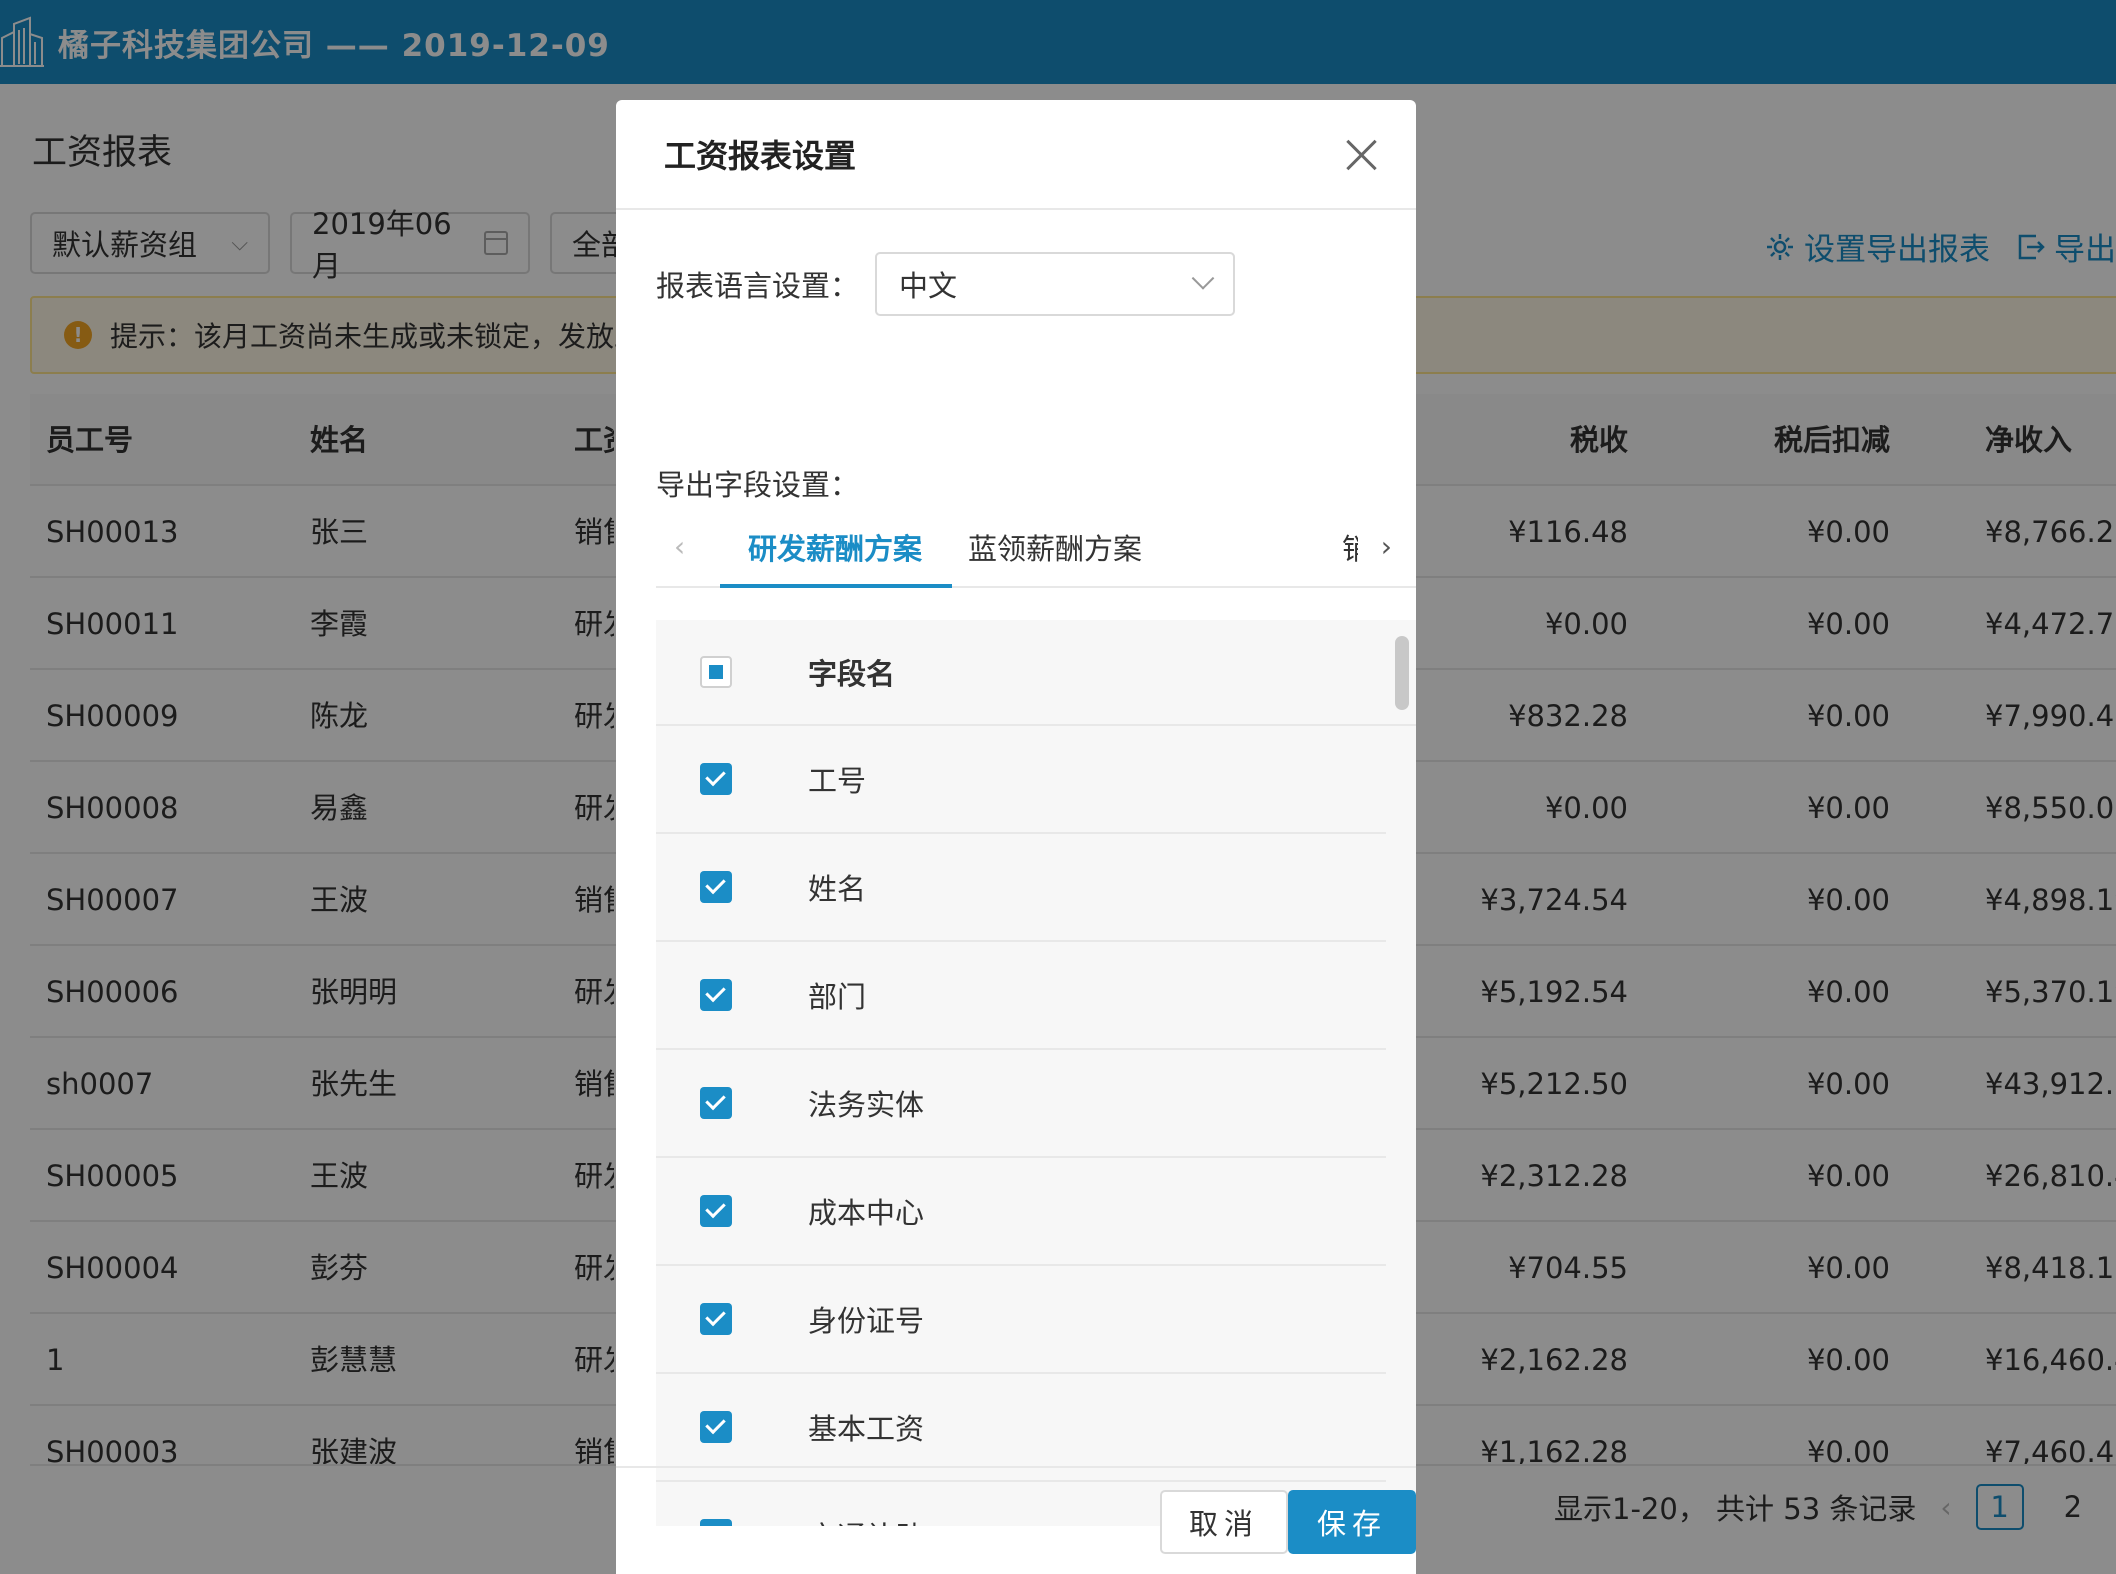 Image resolution: width=2116 pixels, height=1574 pixels. I want to click on modal-footer, so click(1016, 1467).